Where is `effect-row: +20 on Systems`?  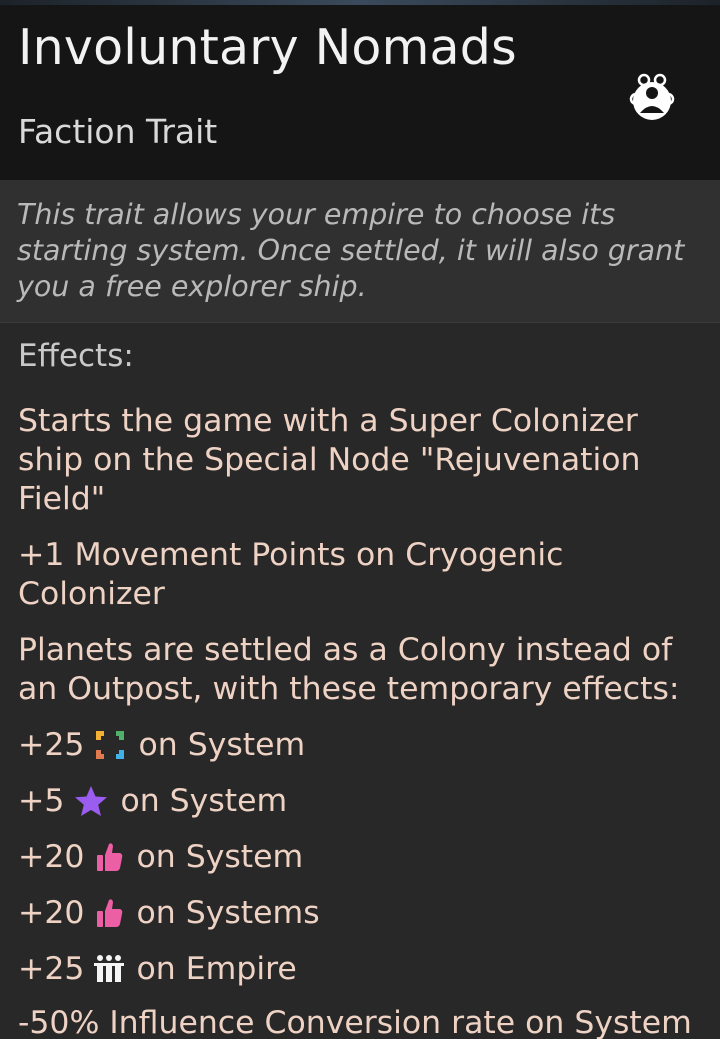 effect-row: +20 on Systems is located at coordinates (169, 913).